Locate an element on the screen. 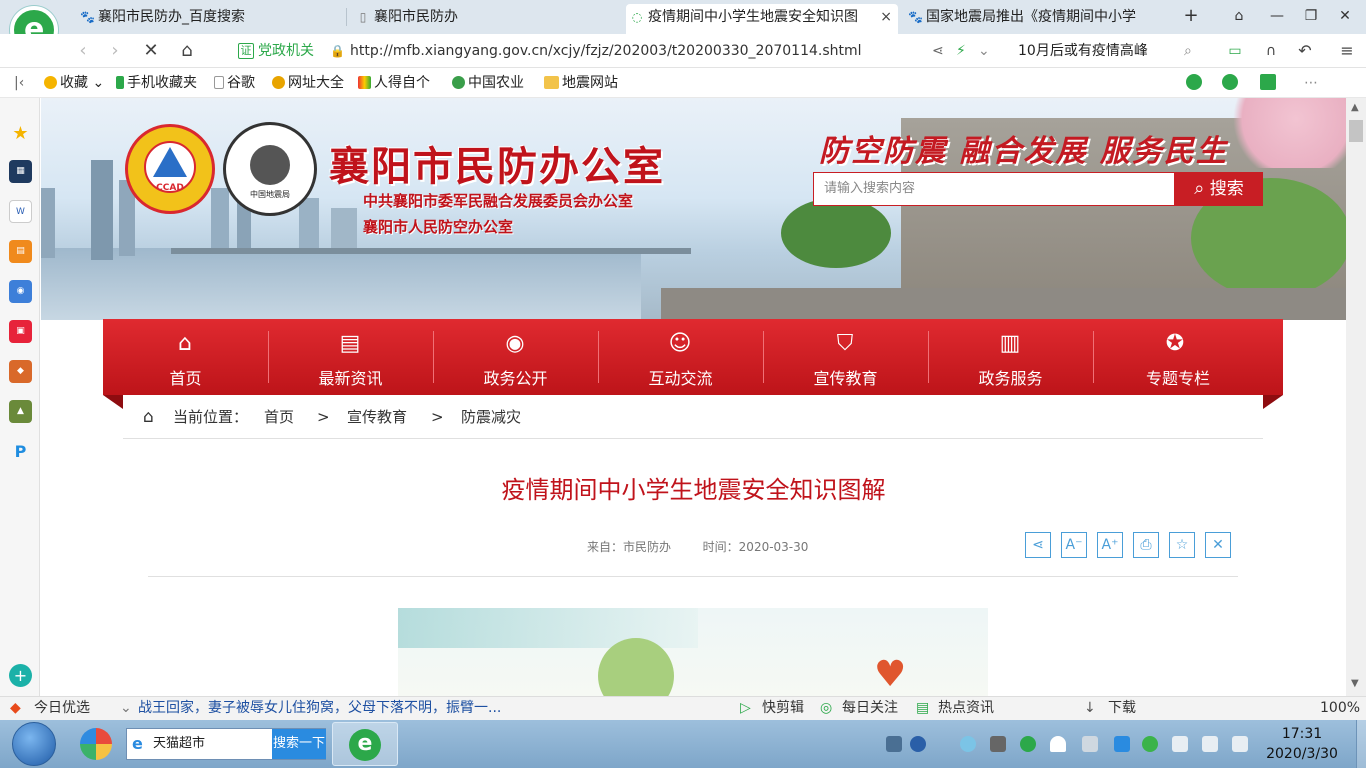  show-desktop-button is located at coordinates (1361, 744).